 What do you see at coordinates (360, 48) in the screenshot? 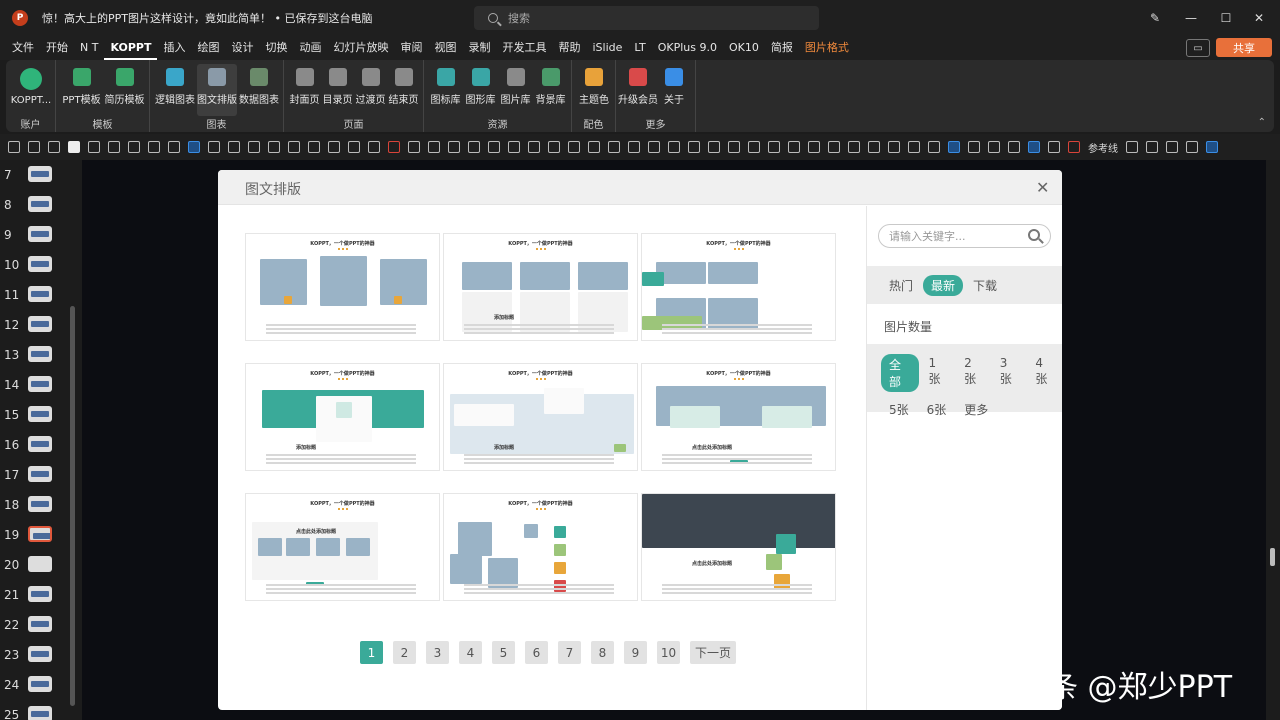
I see `menu-tab-9: 幻灯片放映` at bounding box center [360, 48].